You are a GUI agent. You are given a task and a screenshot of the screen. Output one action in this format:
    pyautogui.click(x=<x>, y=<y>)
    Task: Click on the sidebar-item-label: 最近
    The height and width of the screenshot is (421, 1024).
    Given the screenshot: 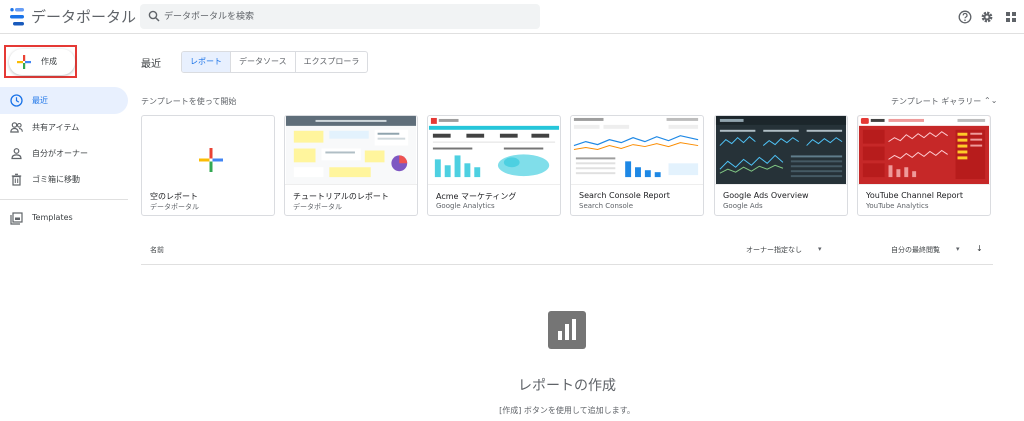 What is the action you would take?
    pyautogui.click(x=40, y=100)
    